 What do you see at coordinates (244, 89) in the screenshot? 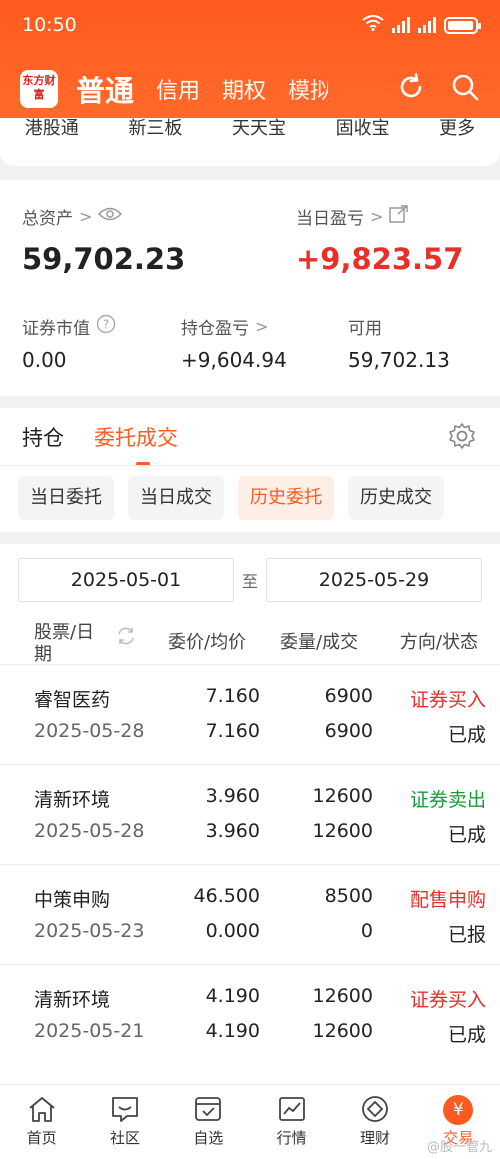
I see `tab-options: 期权` at bounding box center [244, 89].